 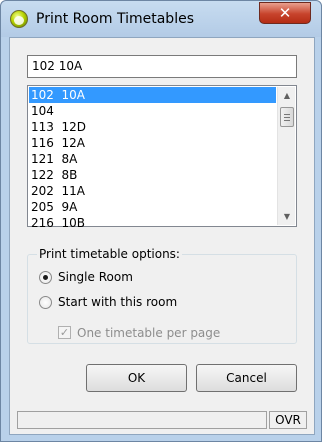 I want to click on room-list-item: 121 8A, so click(x=152, y=159).